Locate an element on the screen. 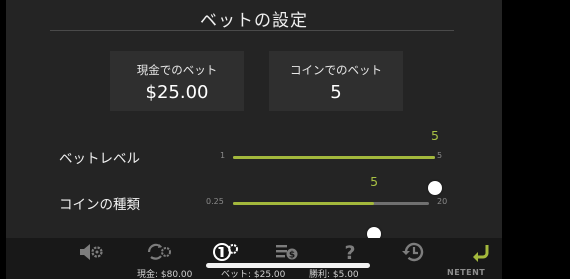  paytable-icon: $ is located at coordinates (287, 252).